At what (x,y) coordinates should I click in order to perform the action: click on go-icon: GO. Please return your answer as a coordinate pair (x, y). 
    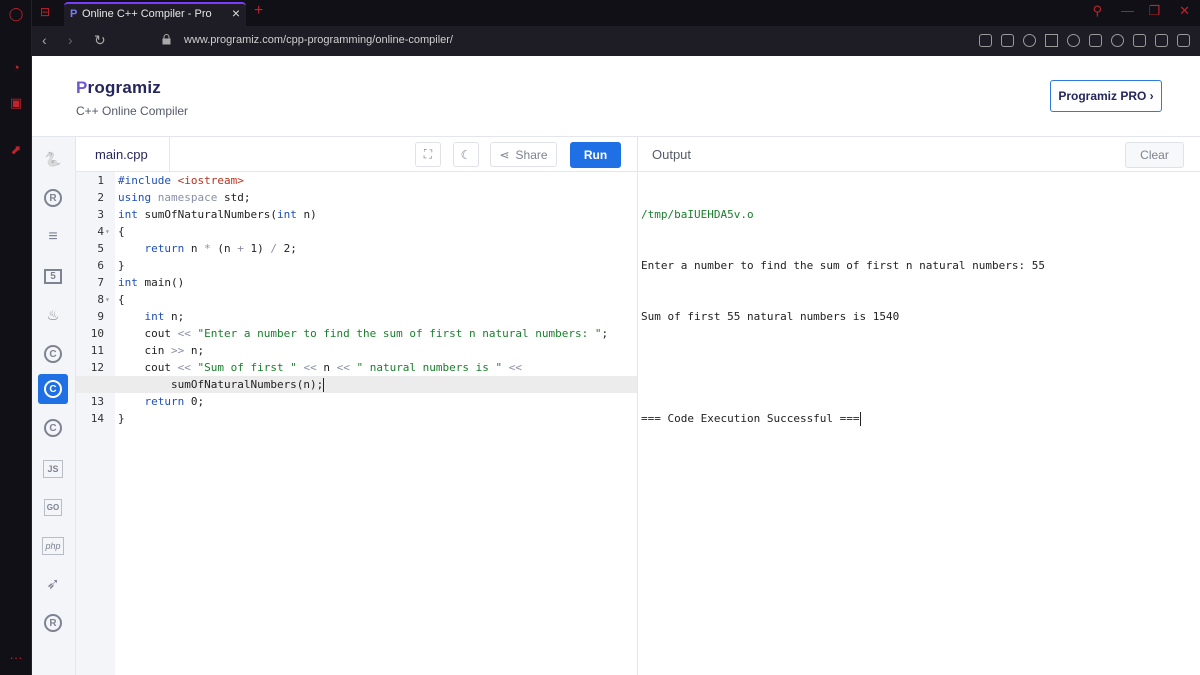
    Looking at the image, I should click on (53, 507).